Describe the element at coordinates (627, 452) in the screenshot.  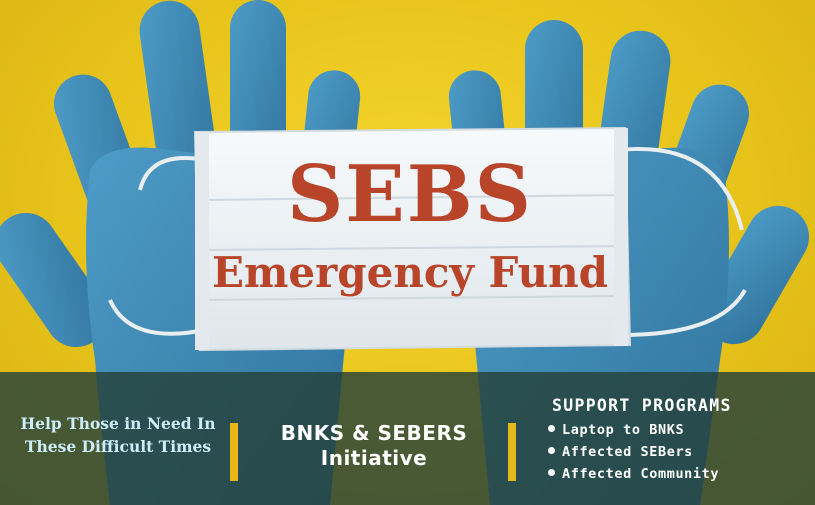
I see `program-label: Affected SEBers` at that location.